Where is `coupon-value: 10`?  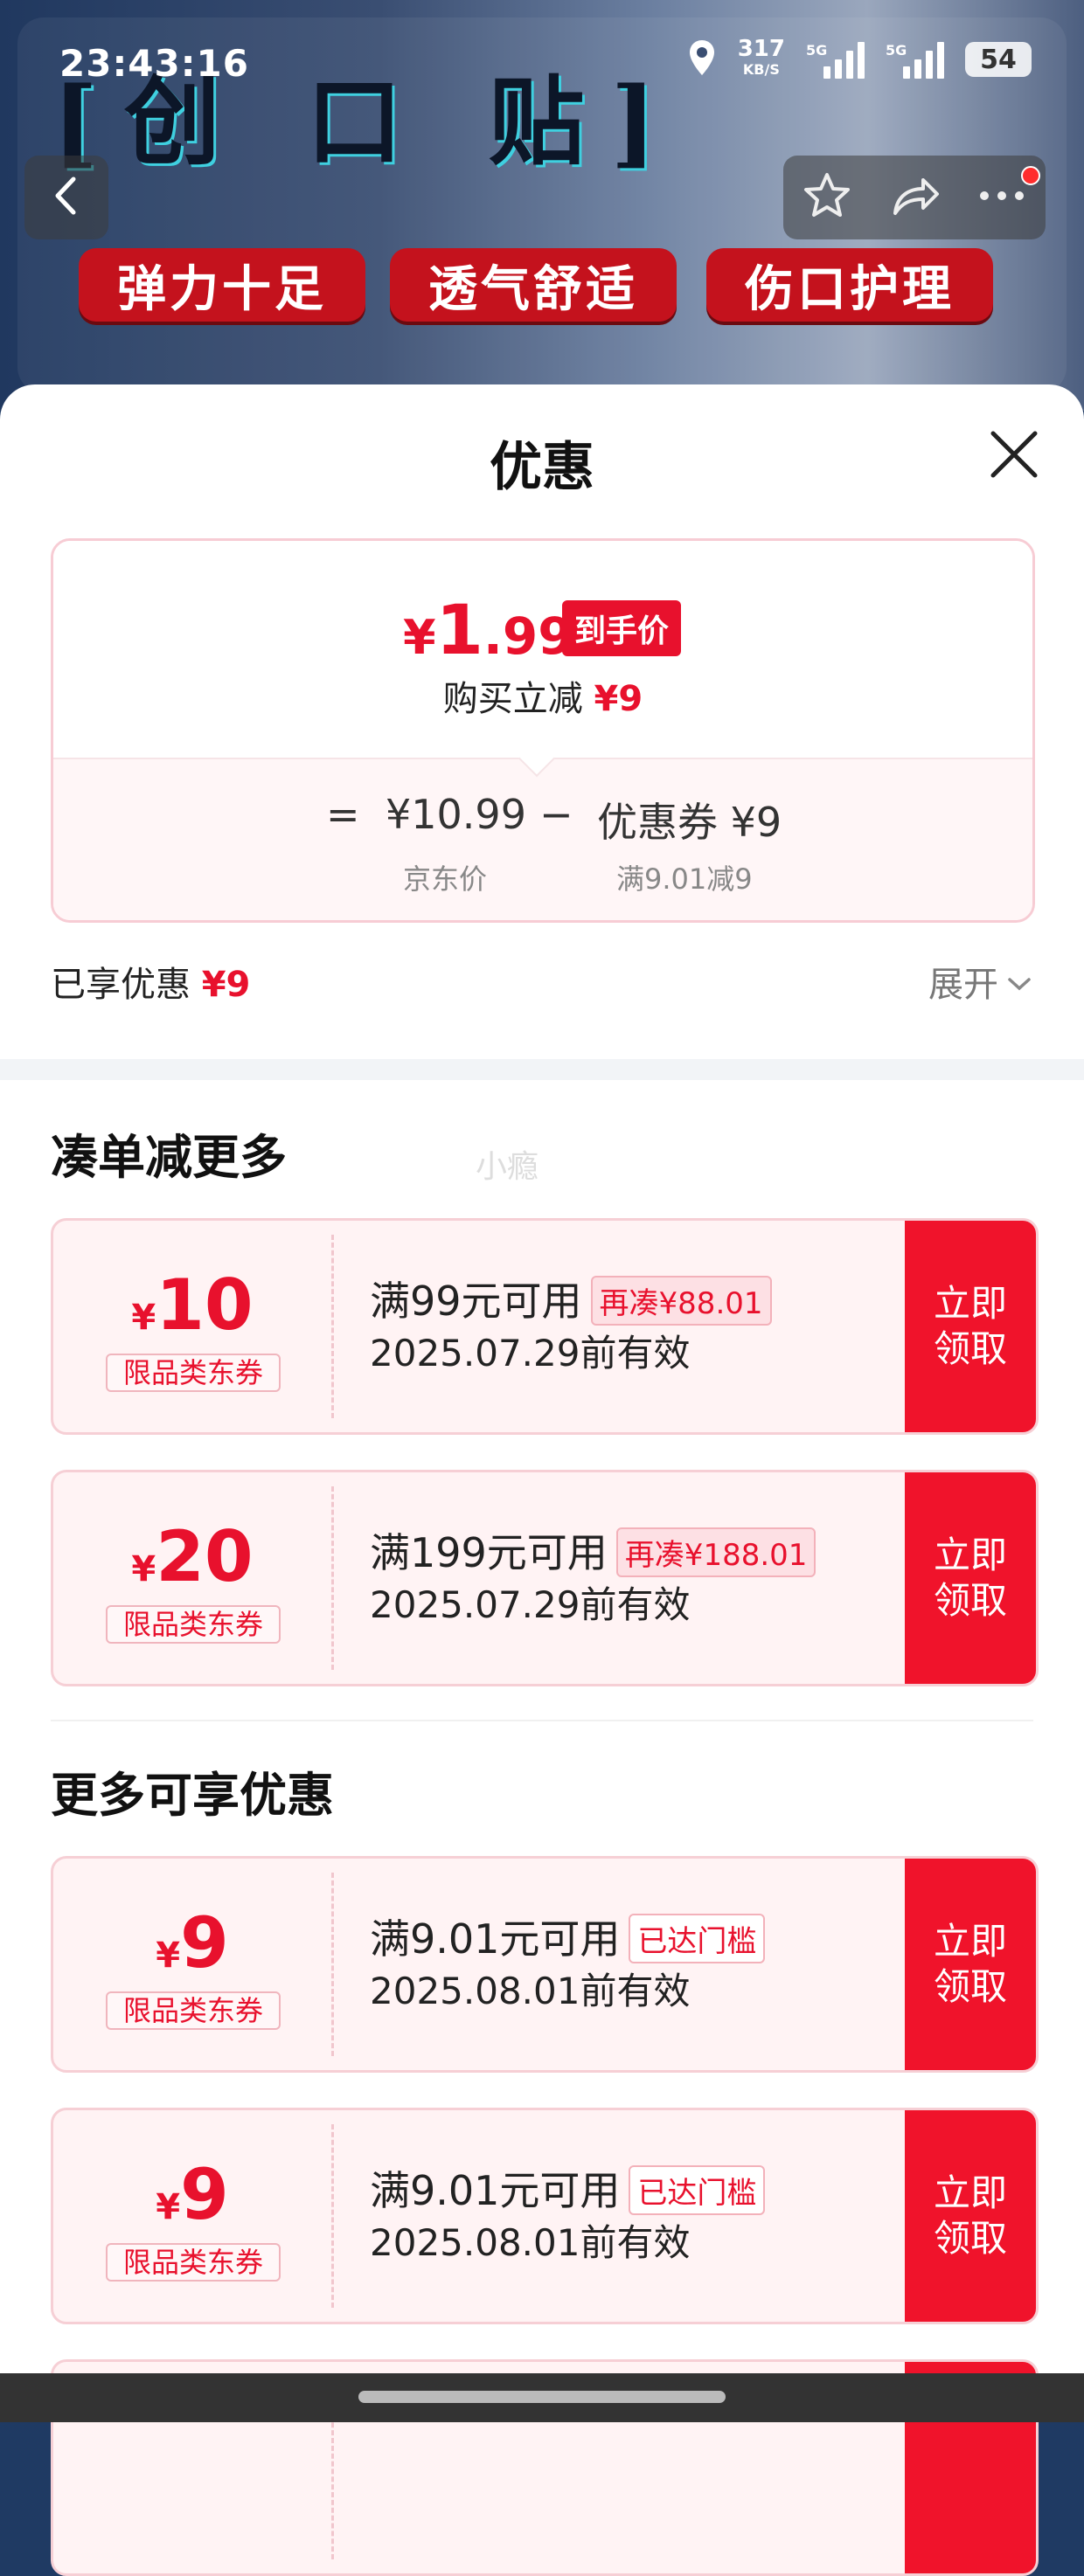 coupon-value: 10 is located at coordinates (205, 1305).